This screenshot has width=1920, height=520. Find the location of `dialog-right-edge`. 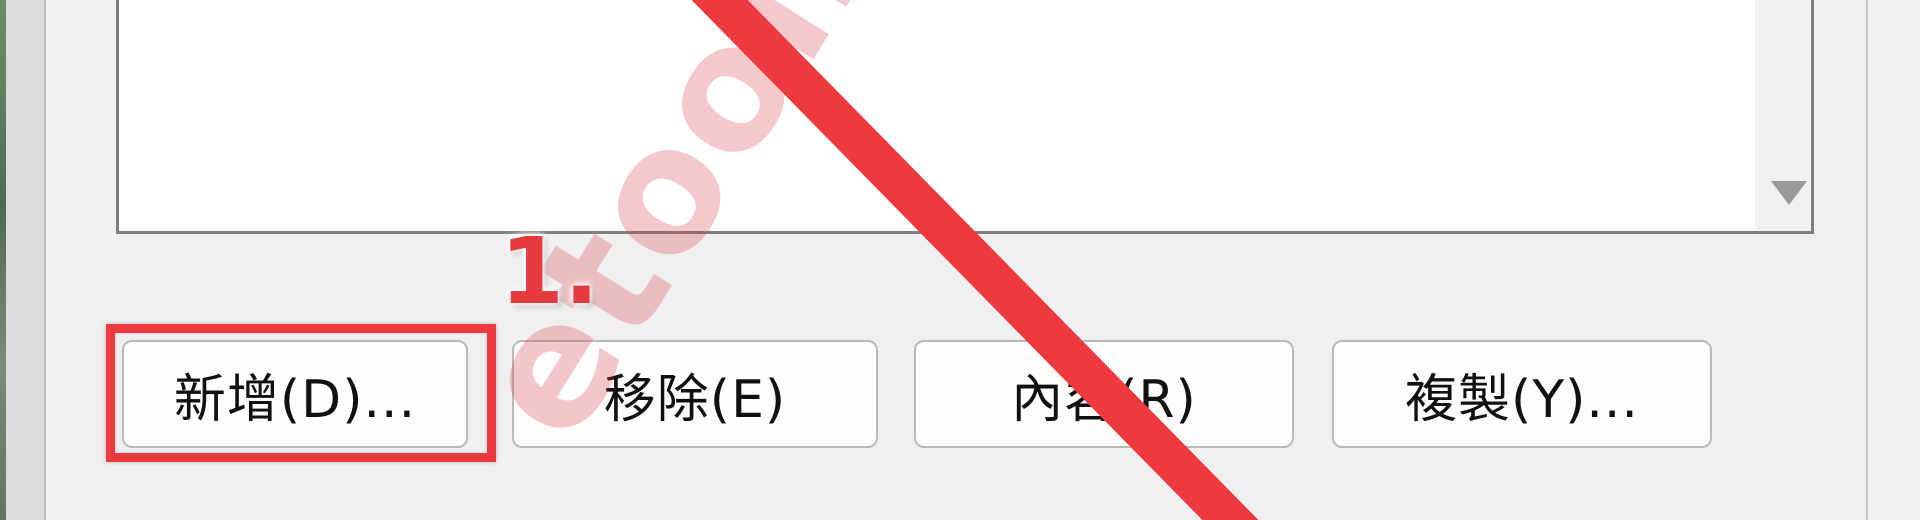

dialog-right-edge is located at coordinates (1893, 260).